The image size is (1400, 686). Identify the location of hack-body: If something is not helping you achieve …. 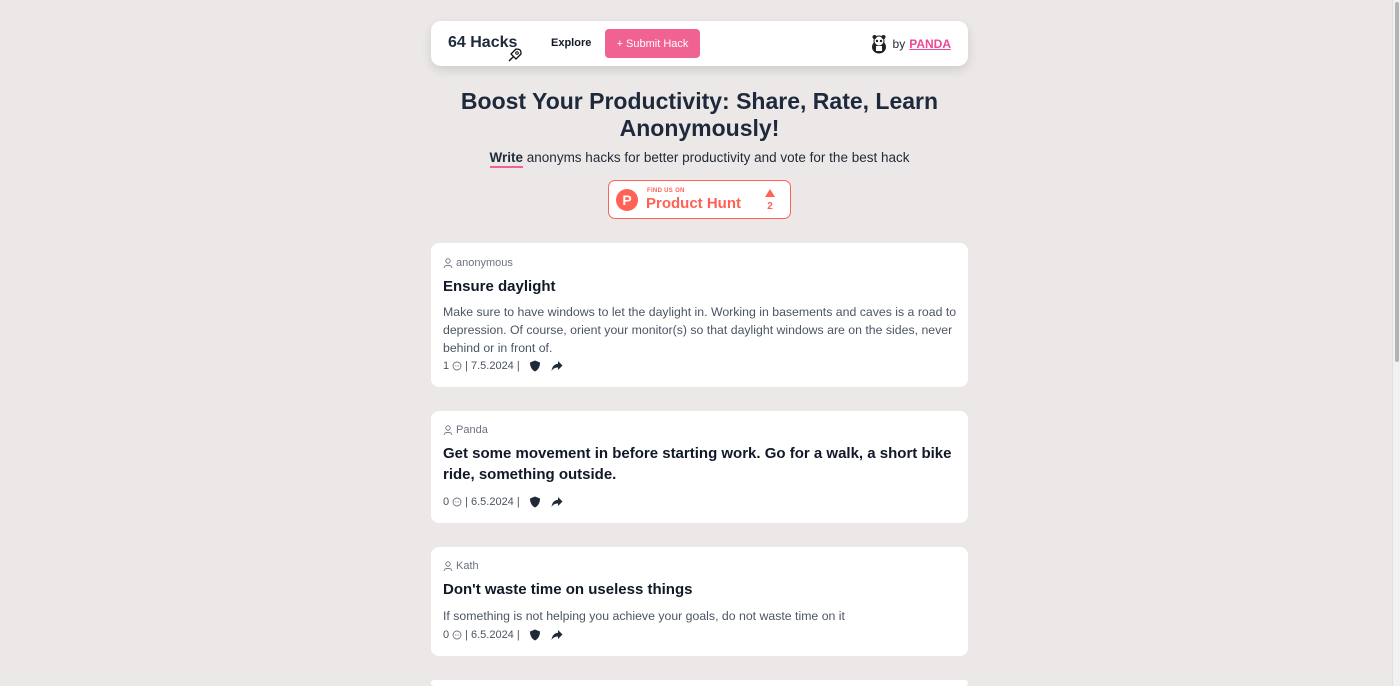
(644, 616).